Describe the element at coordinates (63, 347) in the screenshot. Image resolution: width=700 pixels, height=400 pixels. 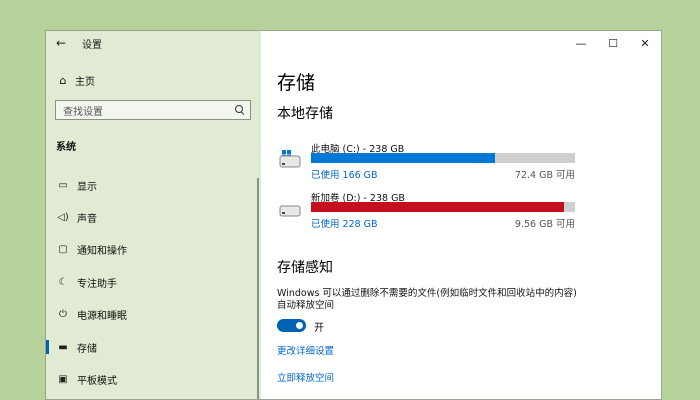
I see `storage-icon: ▬` at that location.